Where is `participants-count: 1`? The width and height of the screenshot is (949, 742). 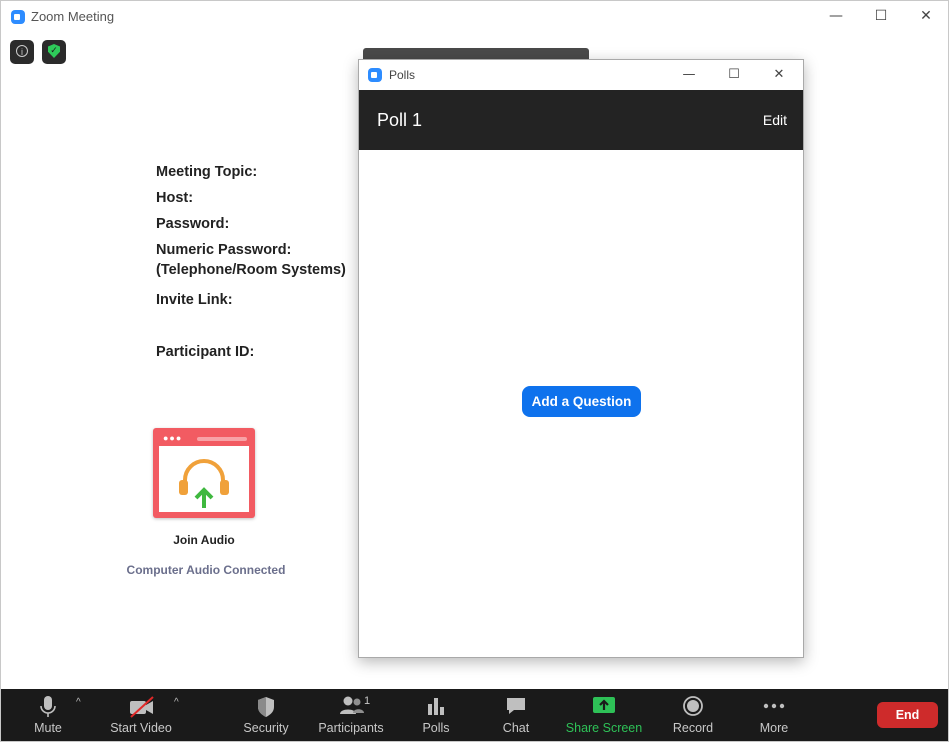 participants-count: 1 is located at coordinates (367, 701).